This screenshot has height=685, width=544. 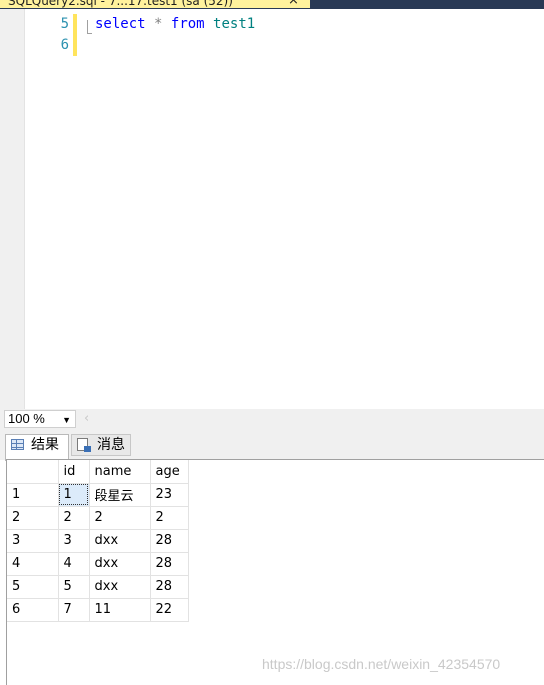 I want to click on row-number: 2, so click(x=33, y=518).